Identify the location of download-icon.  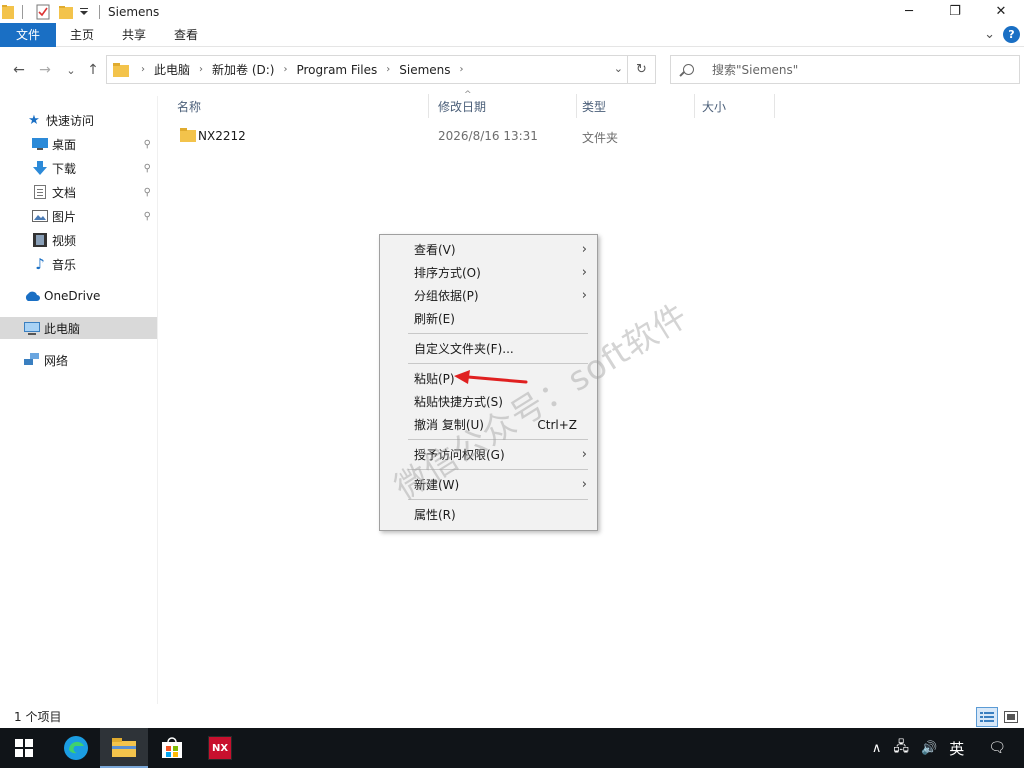
(40, 168).